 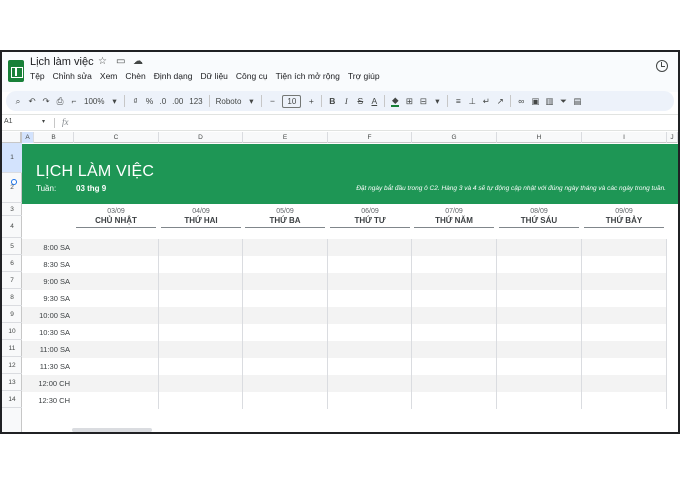 What do you see at coordinates (12, 365) in the screenshot?
I see `row-header-12: 12` at bounding box center [12, 365].